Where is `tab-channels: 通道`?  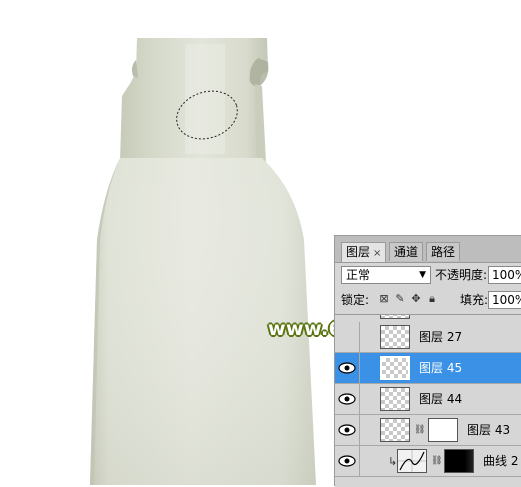
tab-channels: 通道 is located at coordinates (406, 251).